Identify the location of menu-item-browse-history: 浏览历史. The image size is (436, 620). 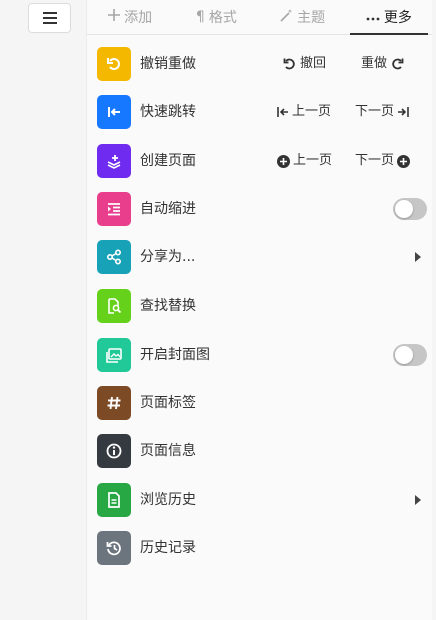
(262, 500).